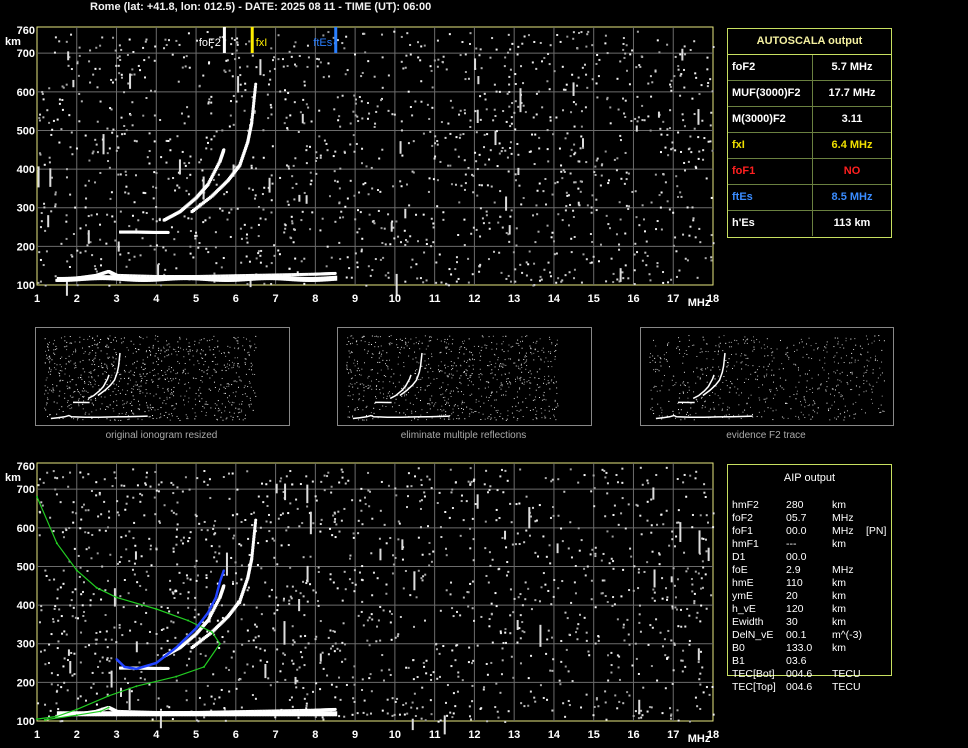 The width and height of the screenshot is (968, 748). Describe the element at coordinates (767, 376) in the screenshot. I see `thumbnail-evidence` at that location.